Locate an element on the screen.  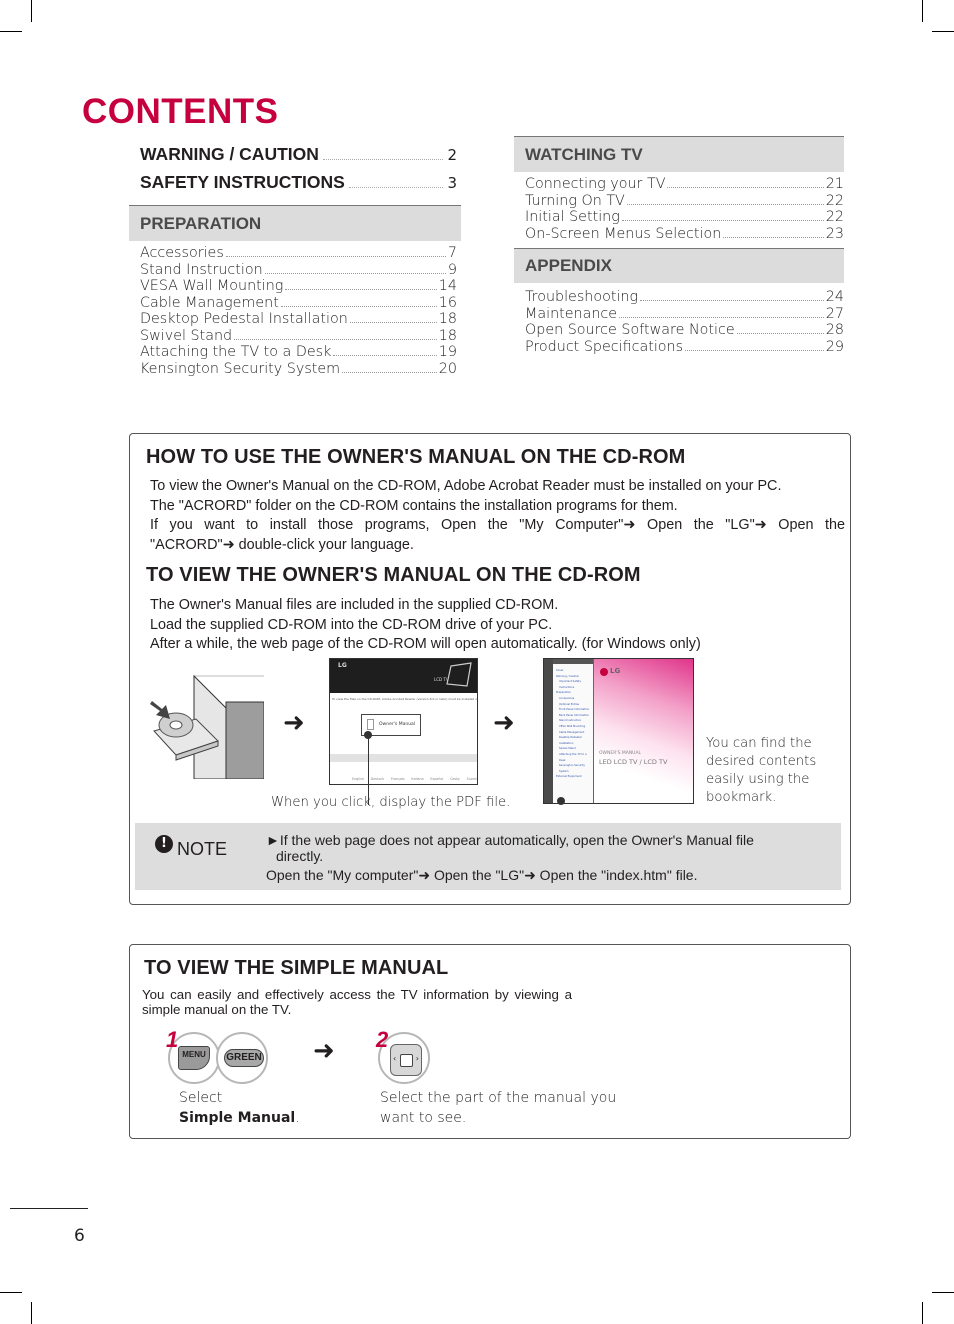
pdf-doc-title: LED LCD TV / LCD TV is located at coordinates (633, 762).